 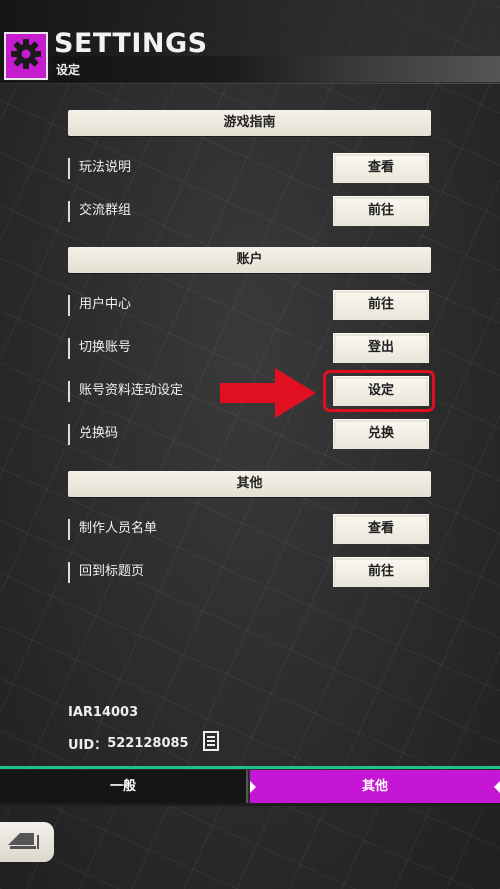 What do you see at coordinates (68, 70) in the screenshot?
I see `page-subtitle: 设定` at bounding box center [68, 70].